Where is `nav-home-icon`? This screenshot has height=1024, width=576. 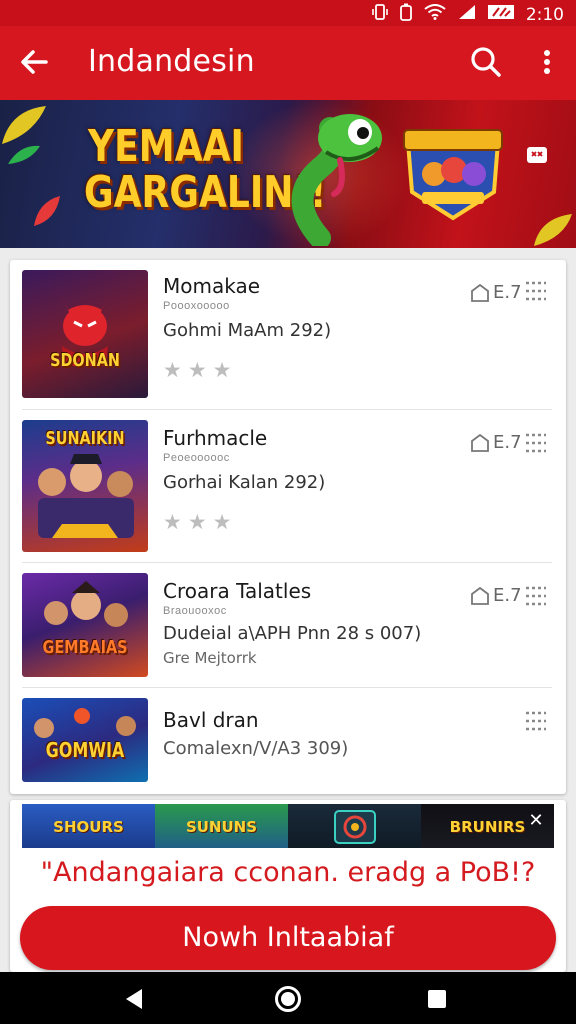 nav-home-icon is located at coordinates (288, 999).